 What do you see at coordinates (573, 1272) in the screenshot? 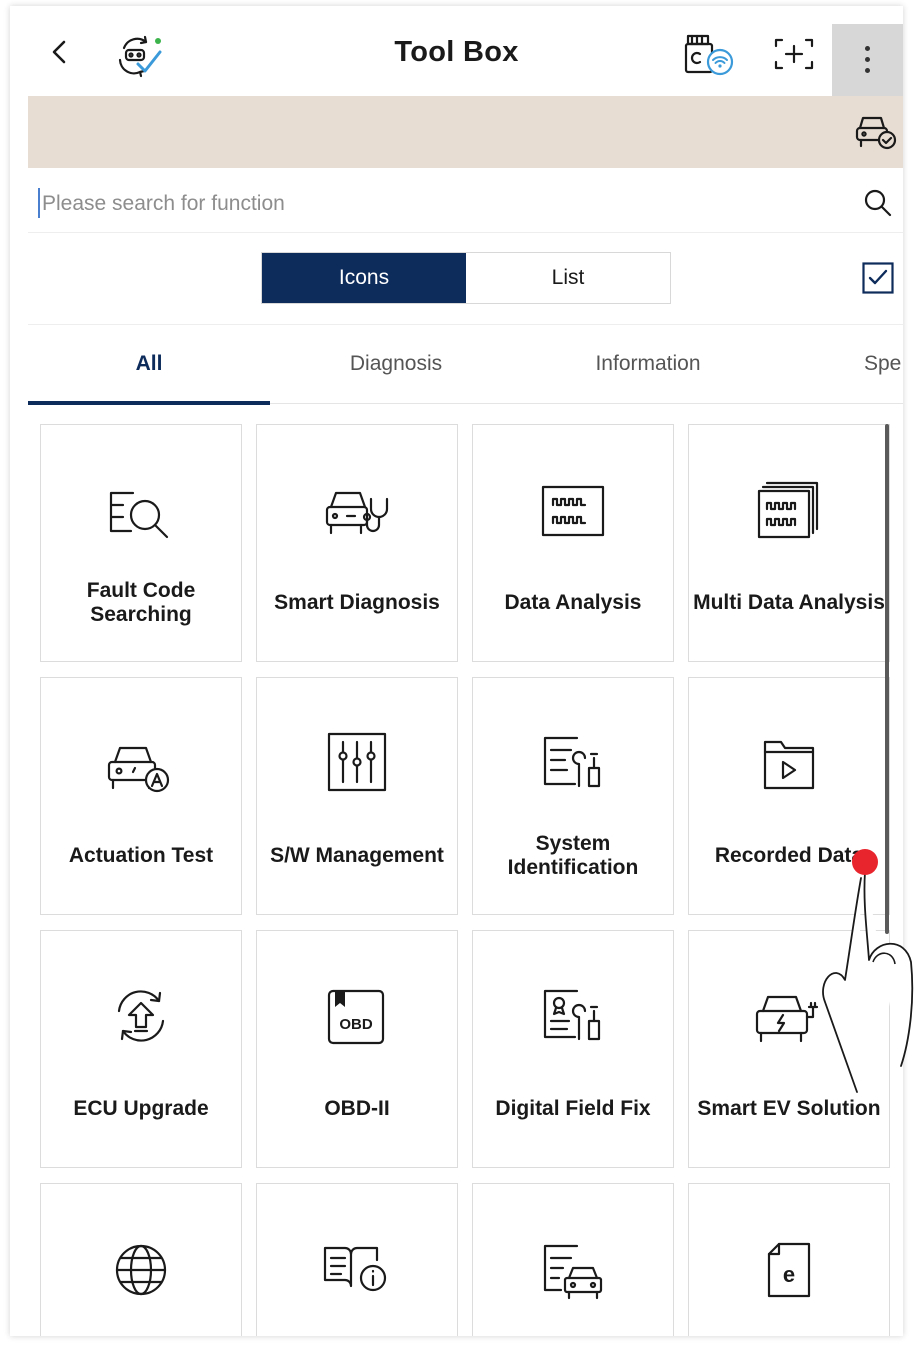
I see `document-car-icon` at bounding box center [573, 1272].